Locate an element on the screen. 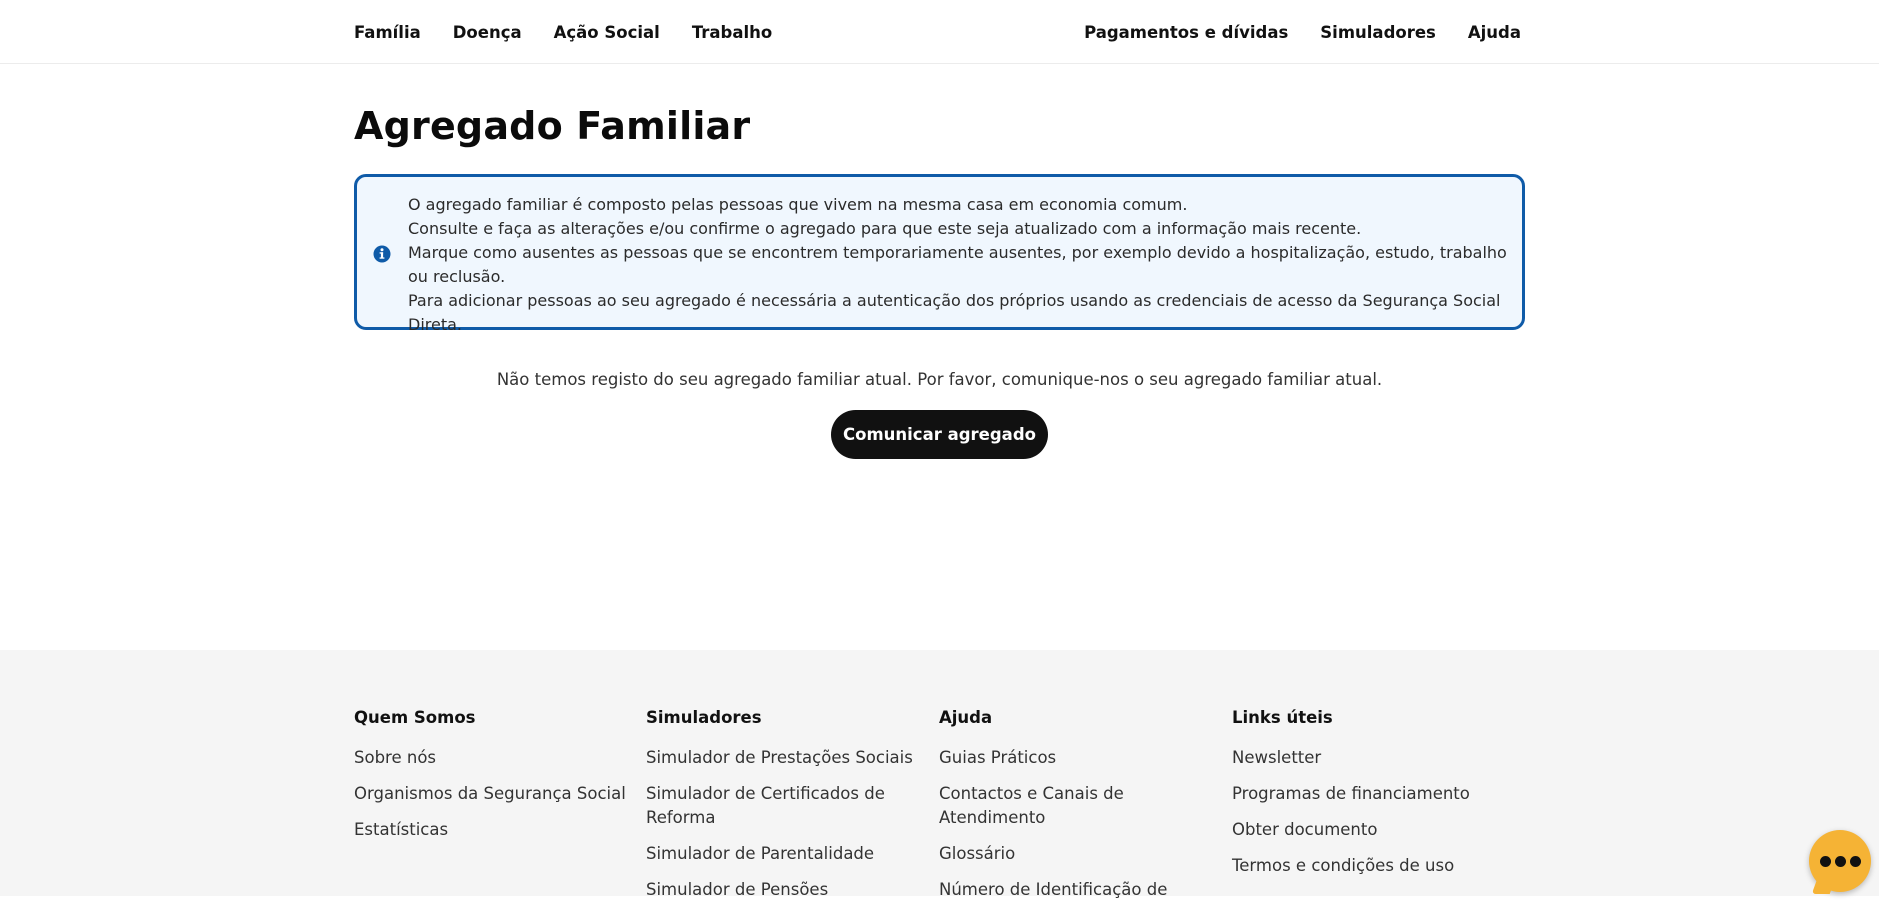  footer-link: Número de Identificação de is located at coordinates (1054, 890).